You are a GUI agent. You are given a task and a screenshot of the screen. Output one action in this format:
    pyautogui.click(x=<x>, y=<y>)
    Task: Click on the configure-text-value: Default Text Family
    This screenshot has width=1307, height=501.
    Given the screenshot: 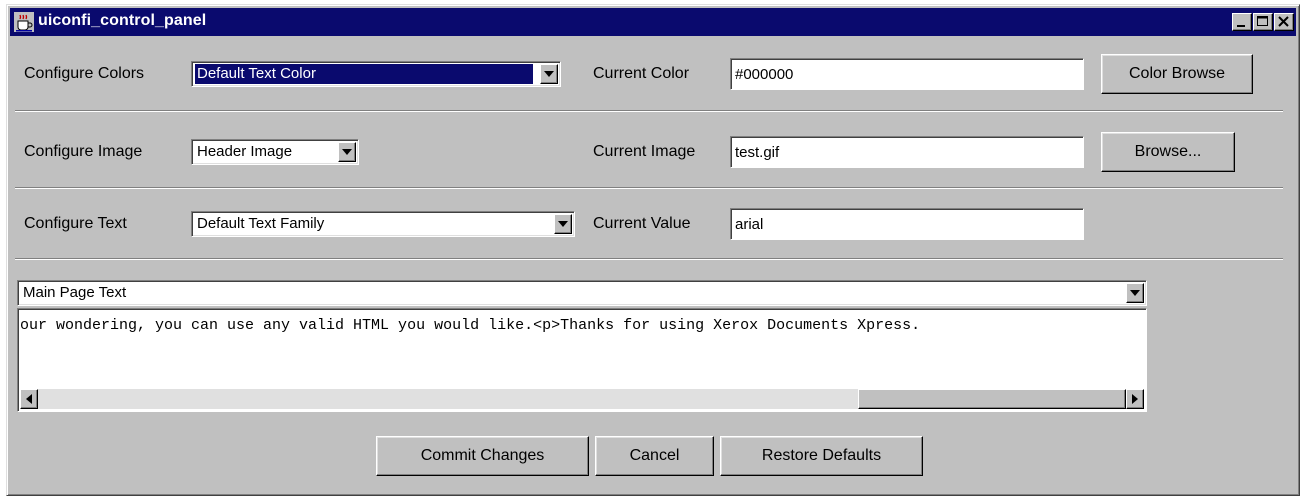 What is the action you would take?
    pyautogui.click(x=261, y=223)
    